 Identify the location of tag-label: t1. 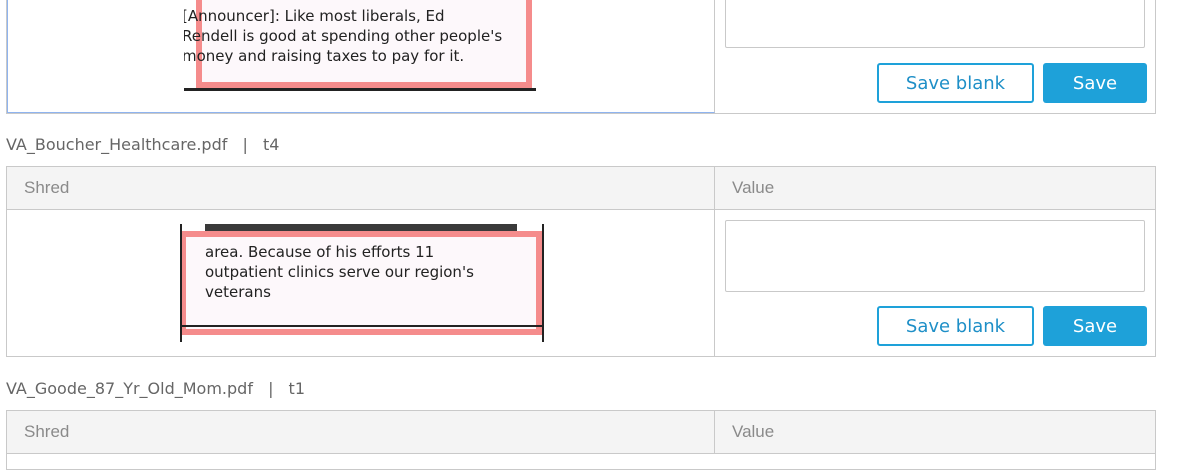
(296, 388).